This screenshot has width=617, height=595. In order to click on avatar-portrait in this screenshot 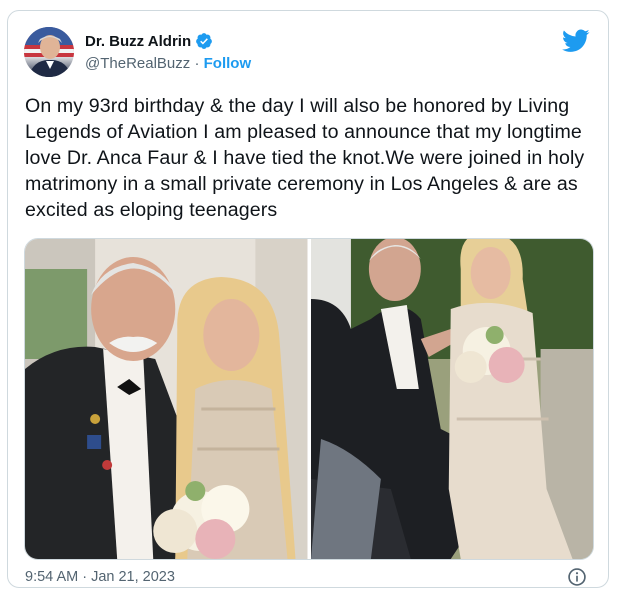, I will do `click(49, 52)`.